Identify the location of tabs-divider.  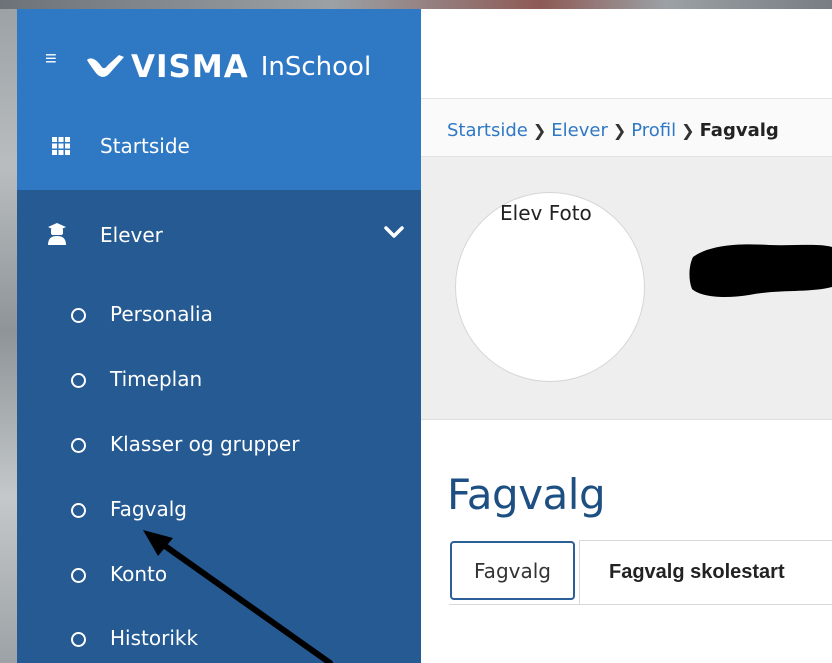
(640, 604).